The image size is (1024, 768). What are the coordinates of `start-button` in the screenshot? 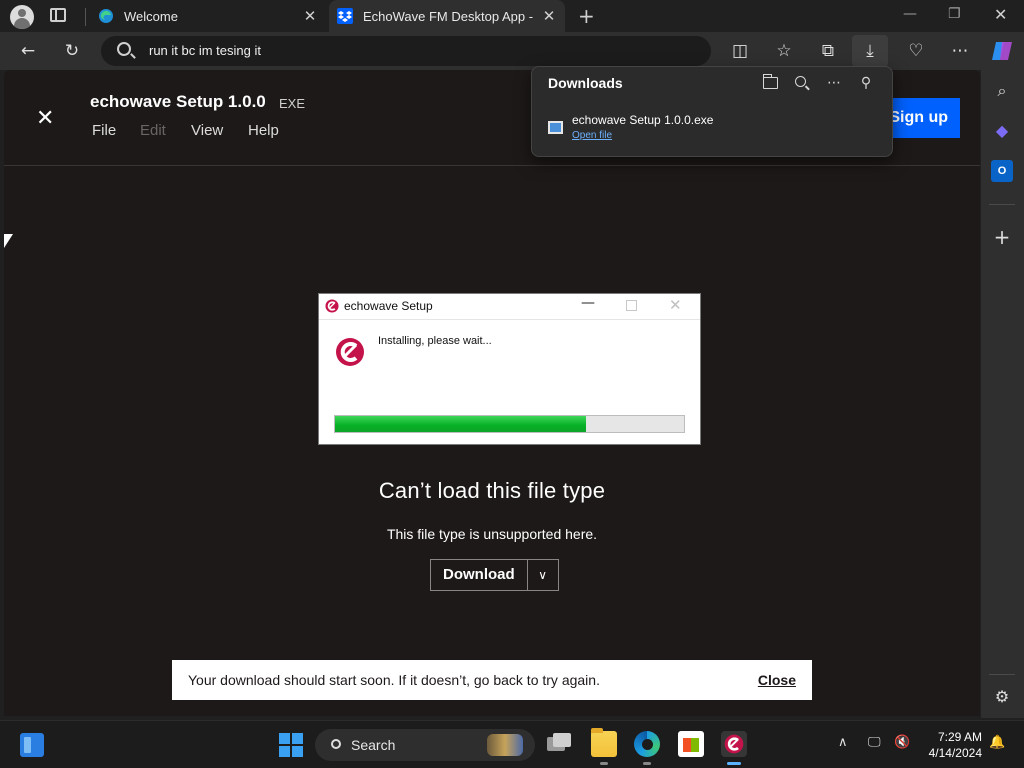 It's located at (291, 745).